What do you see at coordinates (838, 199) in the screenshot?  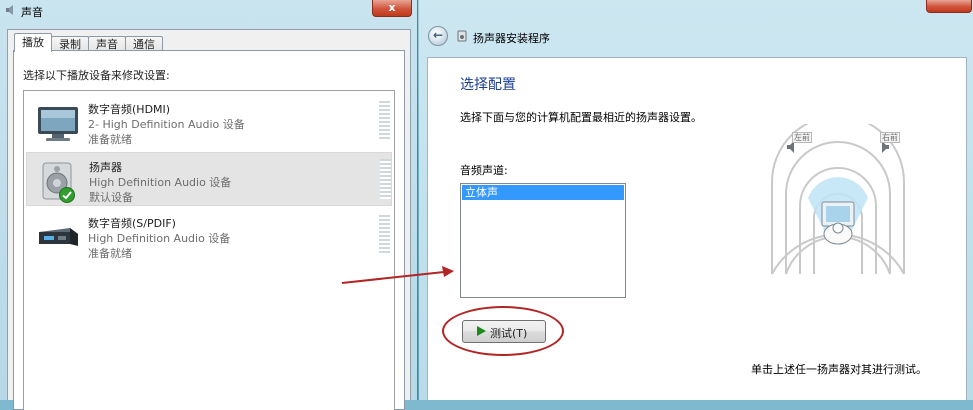 I see `speaker-diagram` at bounding box center [838, 199].